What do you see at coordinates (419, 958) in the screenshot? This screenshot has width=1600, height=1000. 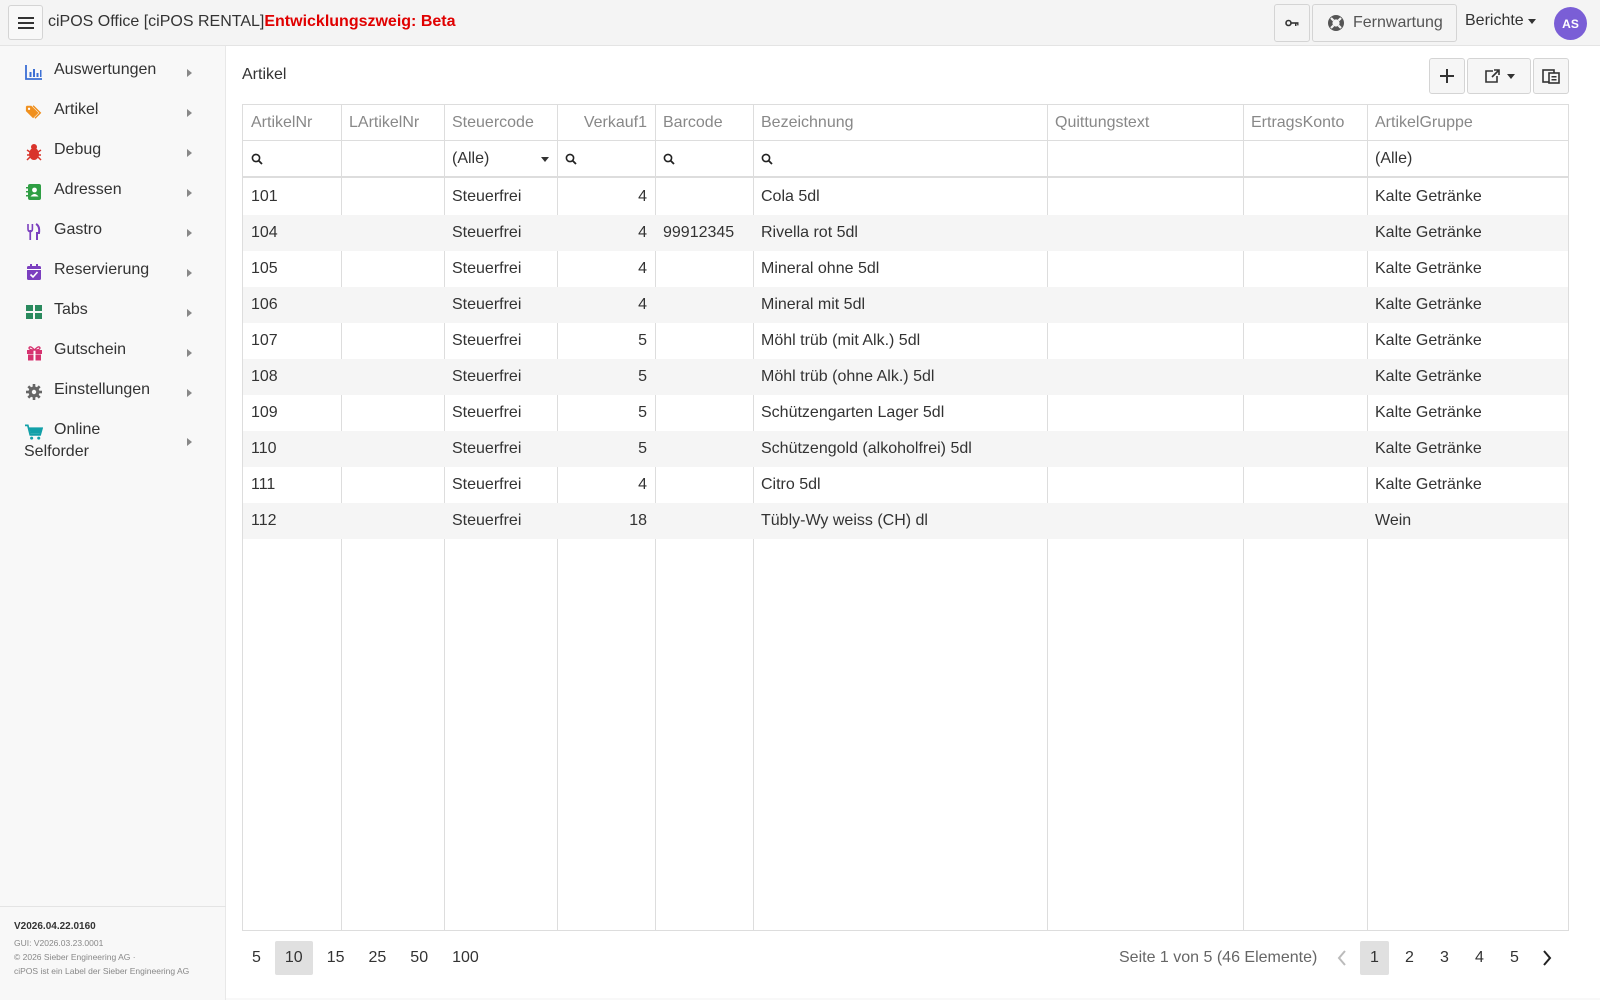 I see `page-size-option: 50` at bounding box center [419, 958].